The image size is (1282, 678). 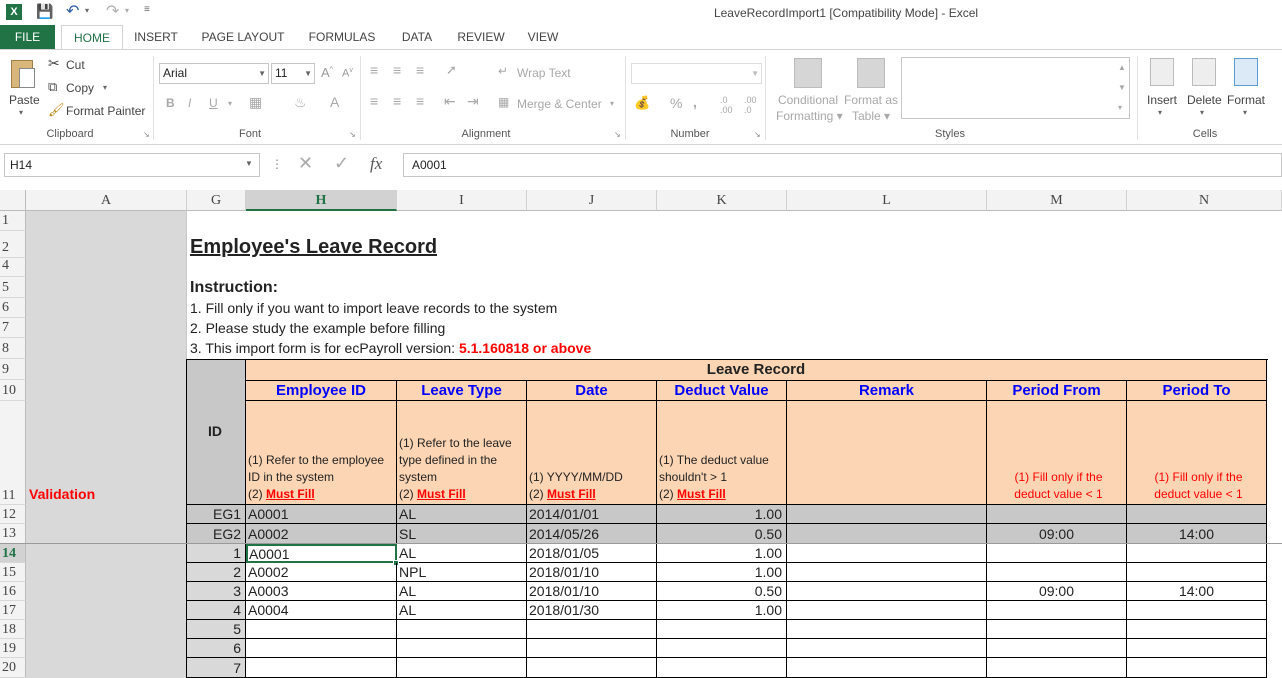 I want to click on row-header-2: 2, so click(x=13, y=244).